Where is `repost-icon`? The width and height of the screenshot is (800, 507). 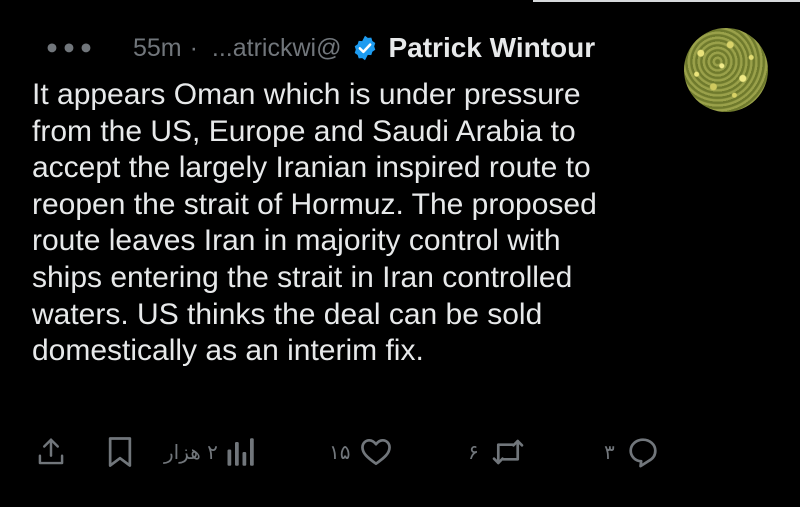
repost-icon is located at coordinates (508, 452).